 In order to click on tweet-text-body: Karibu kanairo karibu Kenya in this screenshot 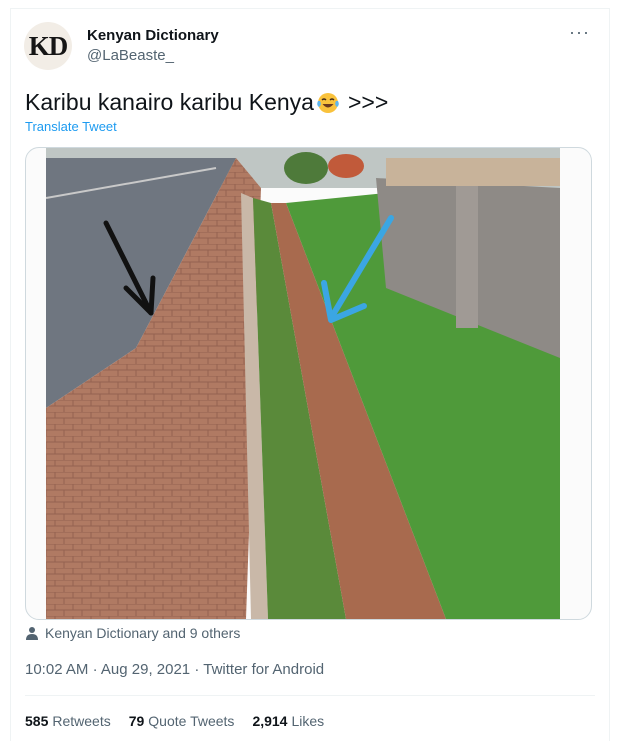, I will do `click(169, 102)`.